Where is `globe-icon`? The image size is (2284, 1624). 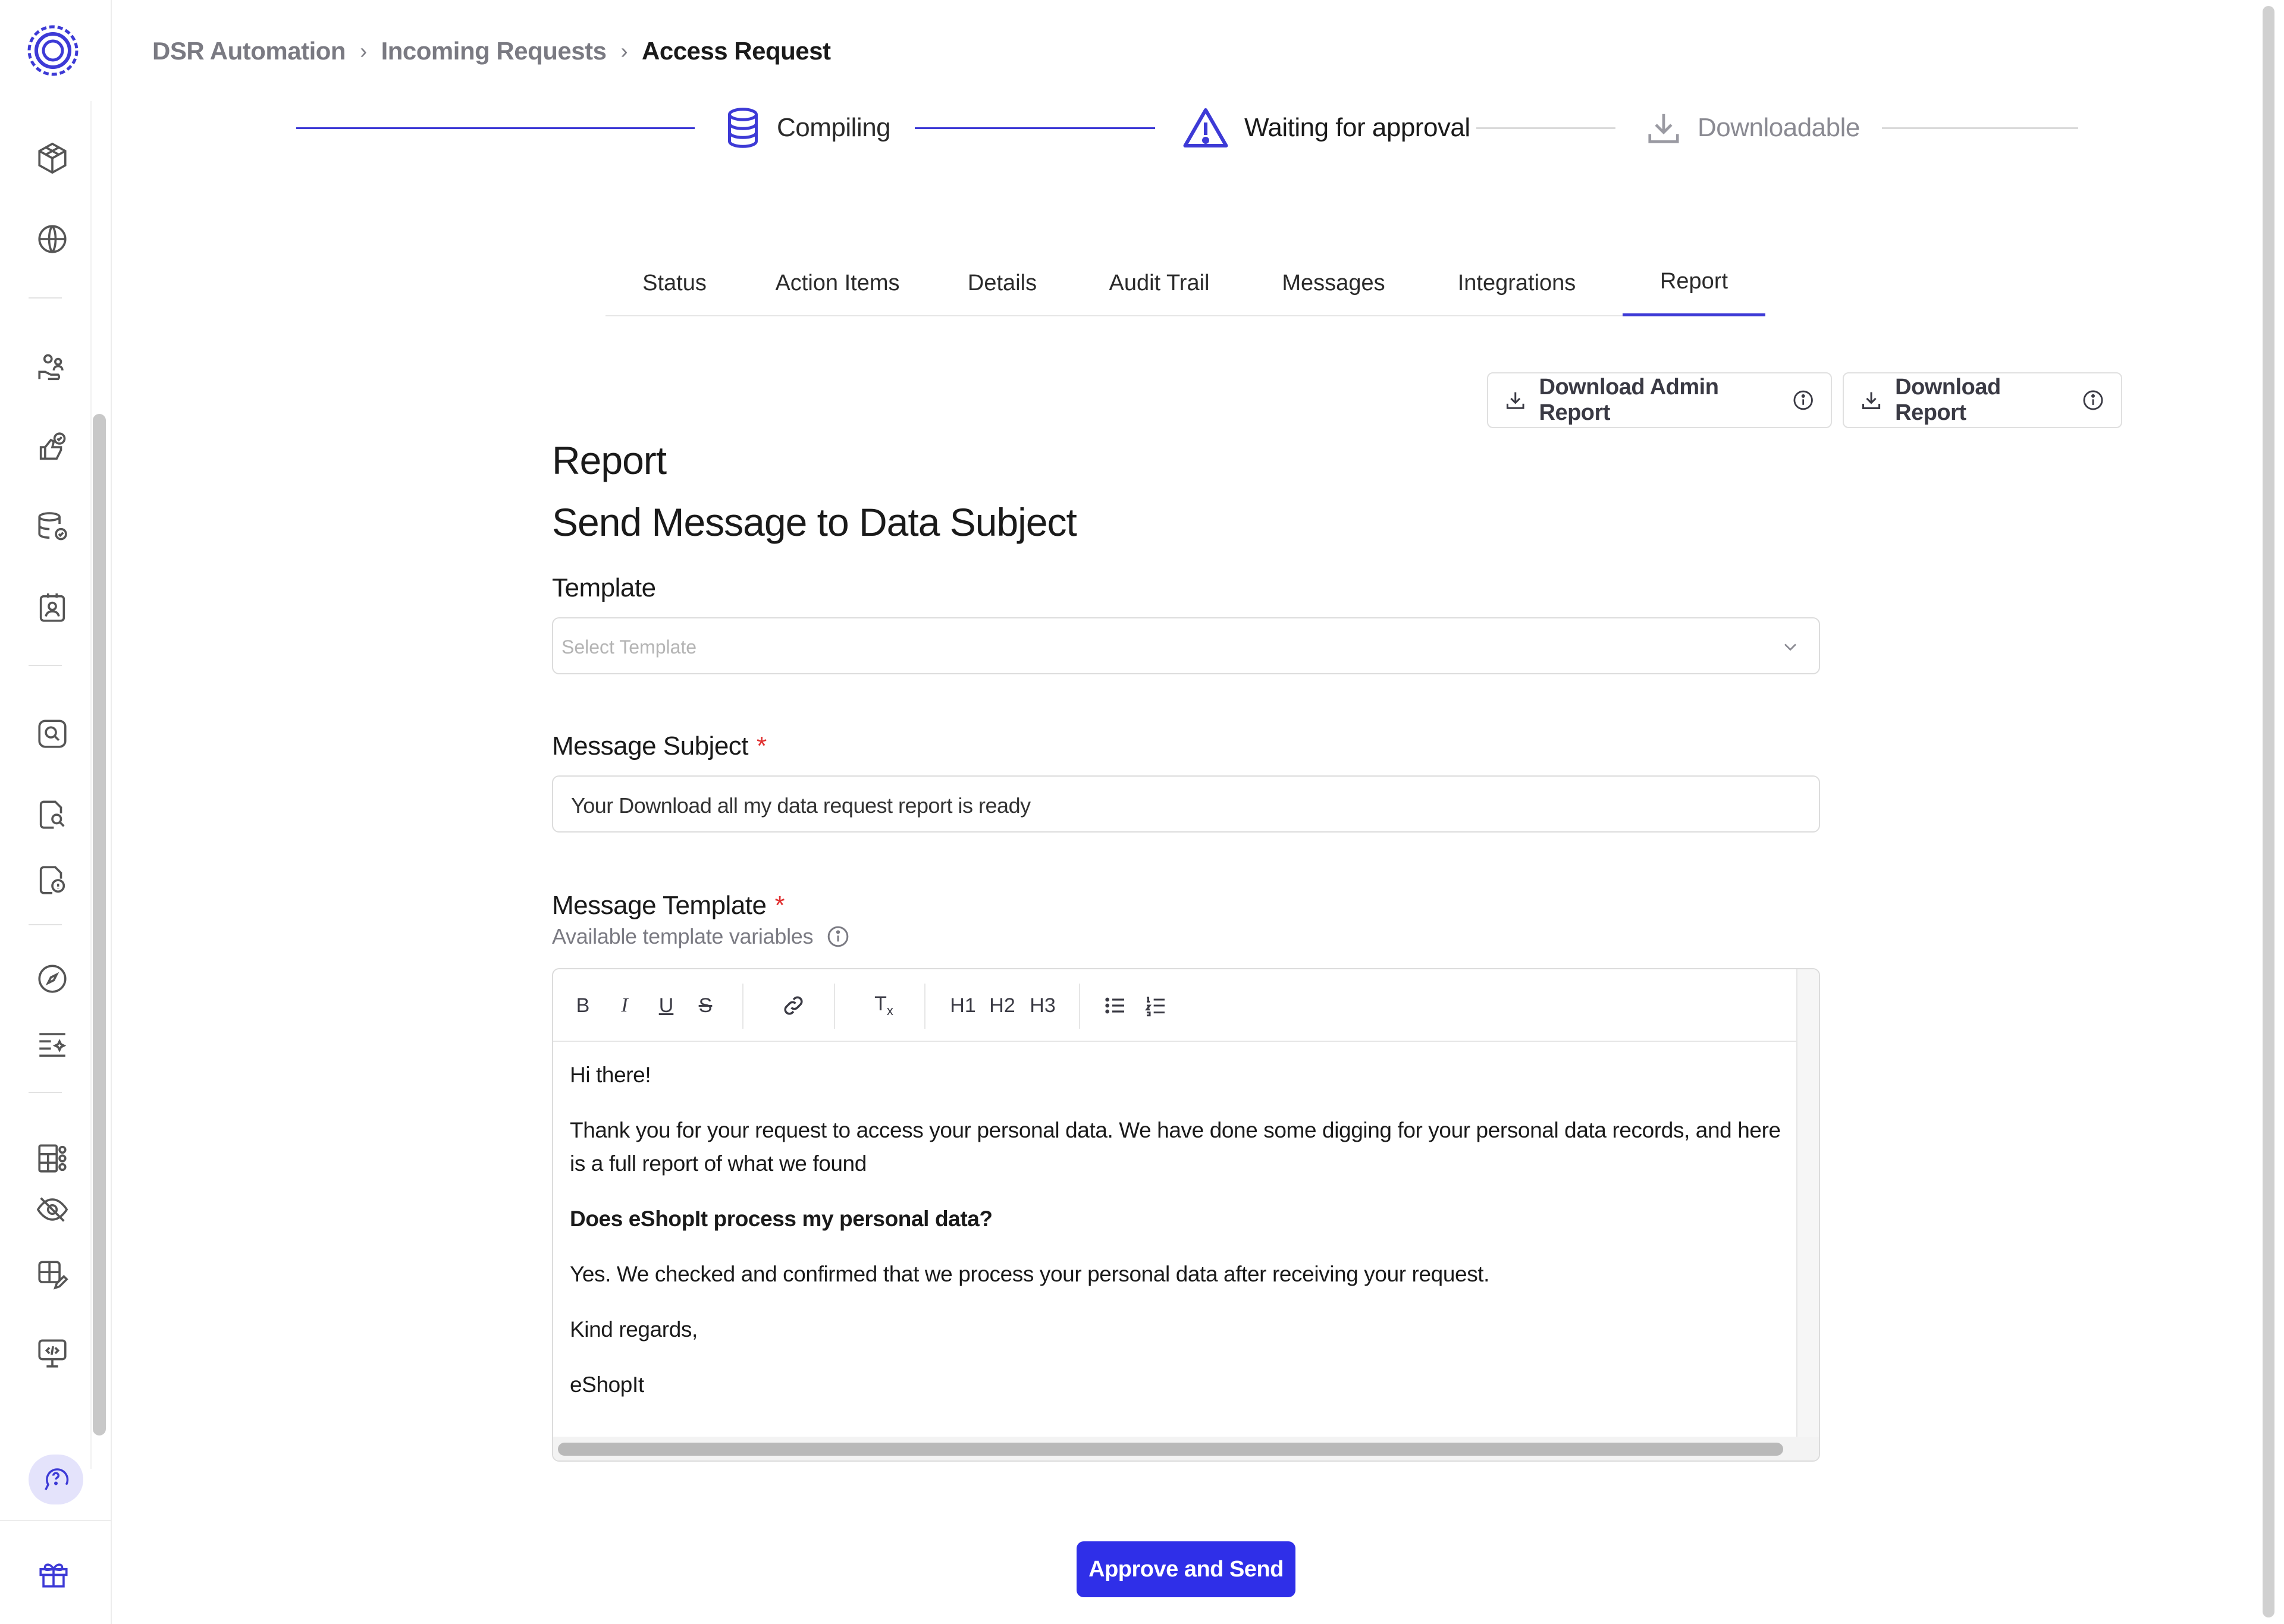 globe-icon is located at coordinates (52, 239).